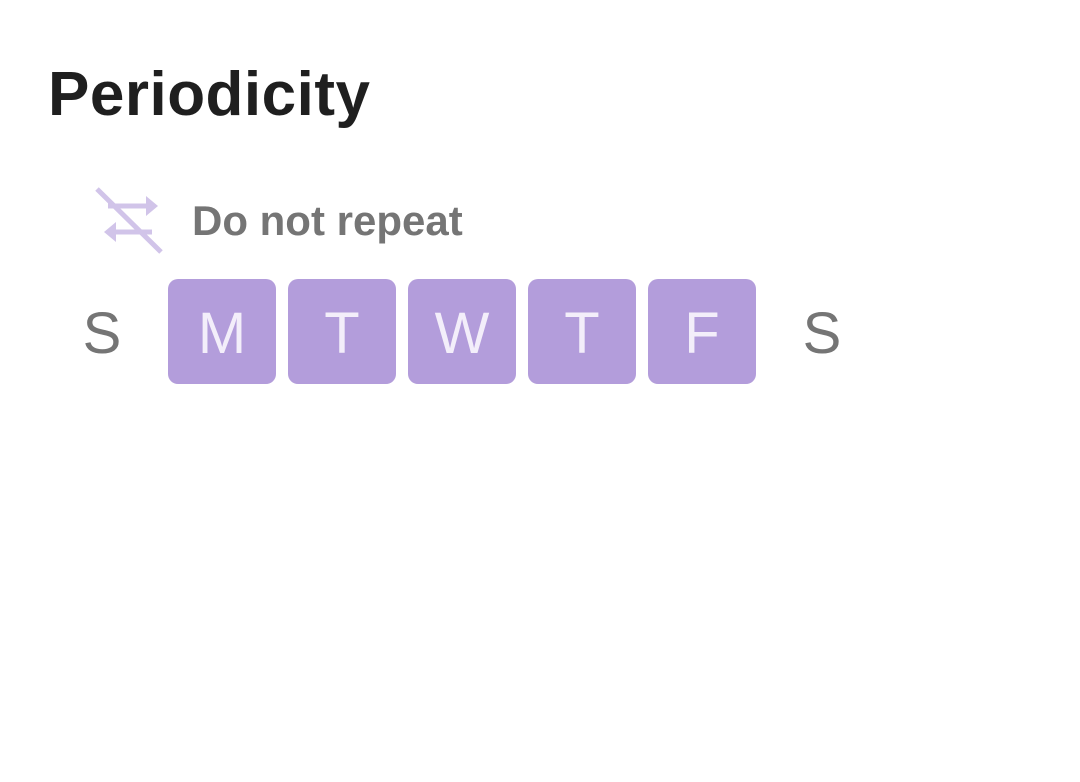 This screenshot has height=782, width=1080. What do you see at coordinates (702, 331) in the screenshot?
I see `day-toggle-friday: F` at bounding box center [702, 331].